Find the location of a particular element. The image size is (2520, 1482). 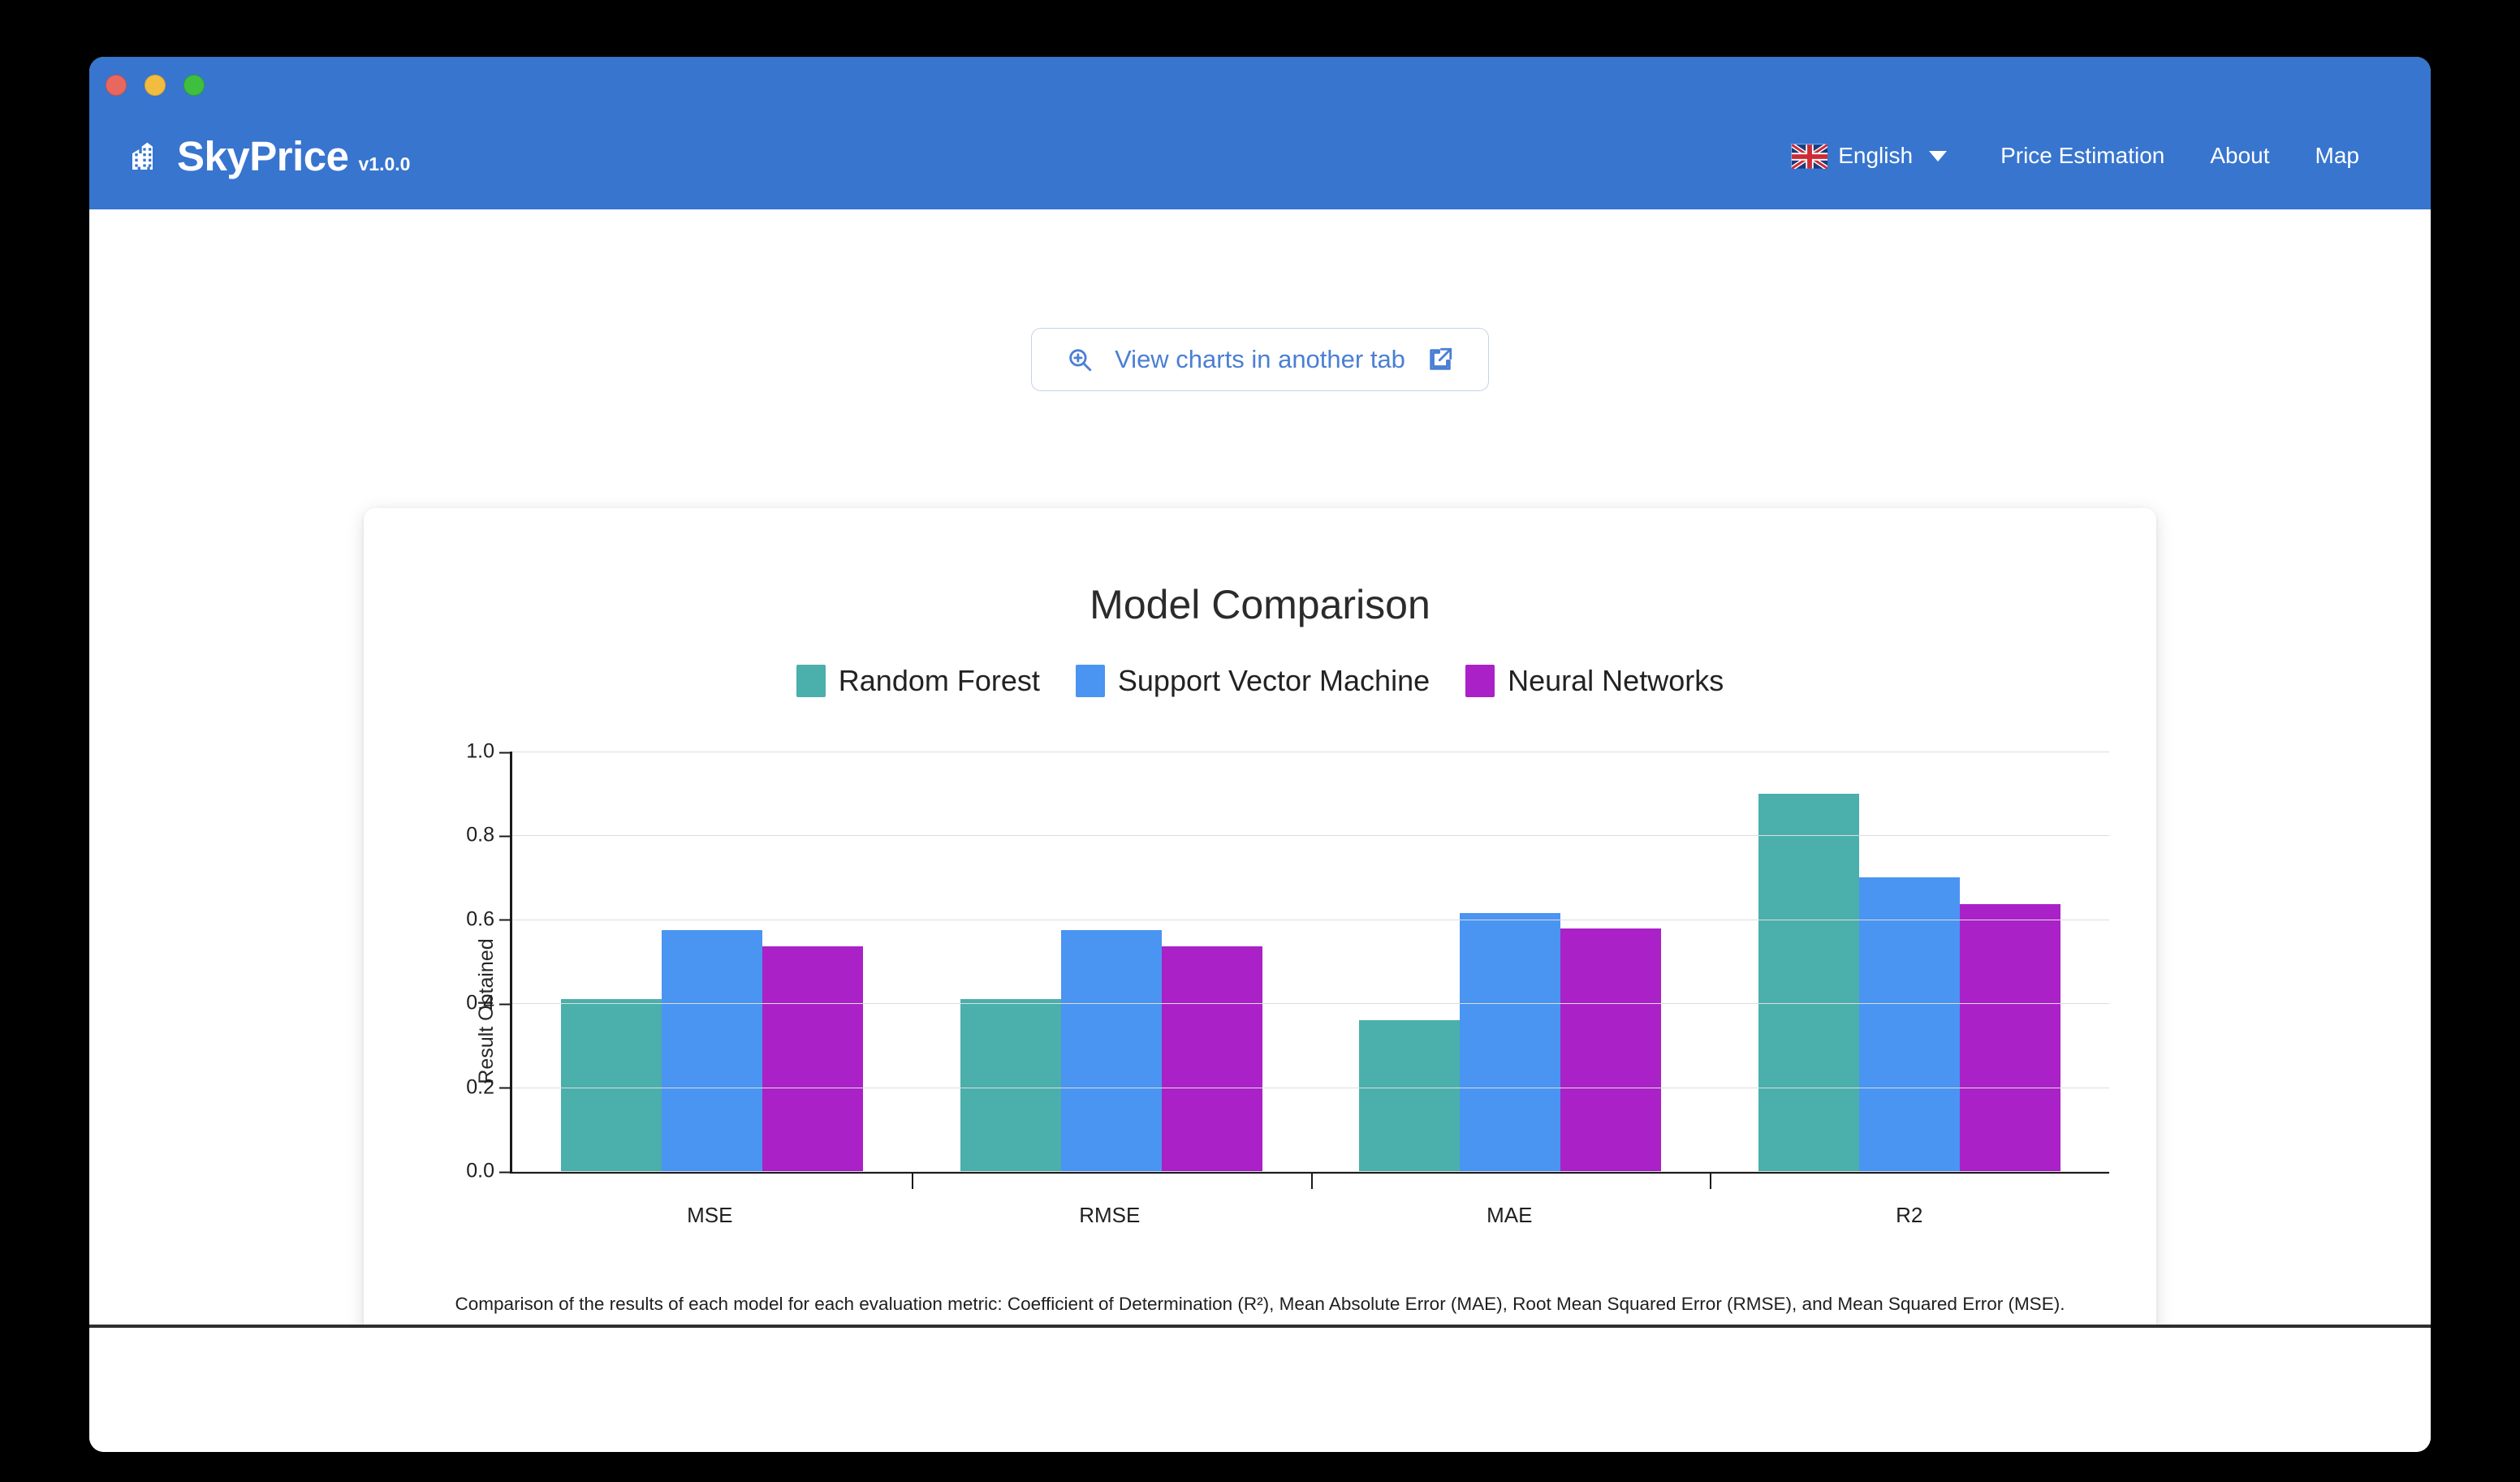

zoom-in-icon is located at coordinates (1080, 359).